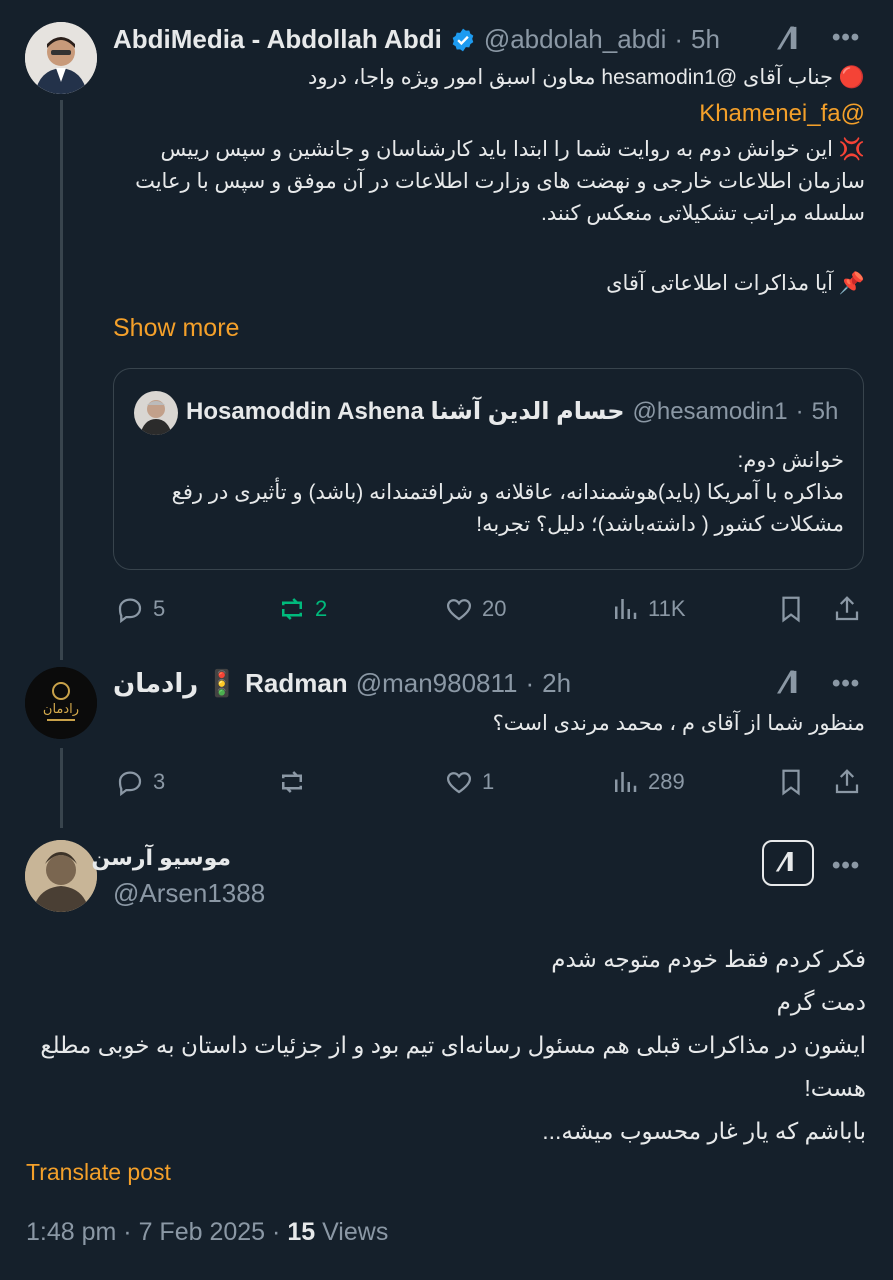 The width and height of the screenshot is (893, 1280). What do you see at coordinates (710, 411) in the screenshot?
I see `quoted-handle: @hesamodin1` at bounding box center [710, 411].